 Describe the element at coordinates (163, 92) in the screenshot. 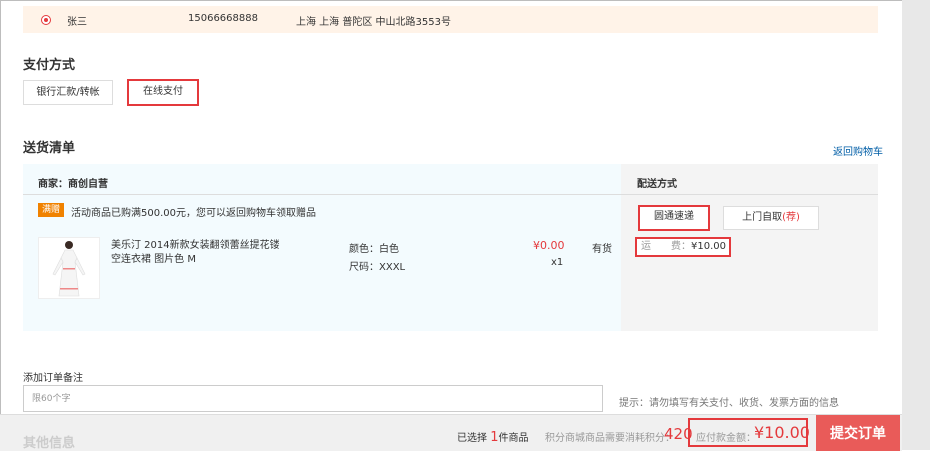

I see `pay-option-online: 在线支付` at that location.